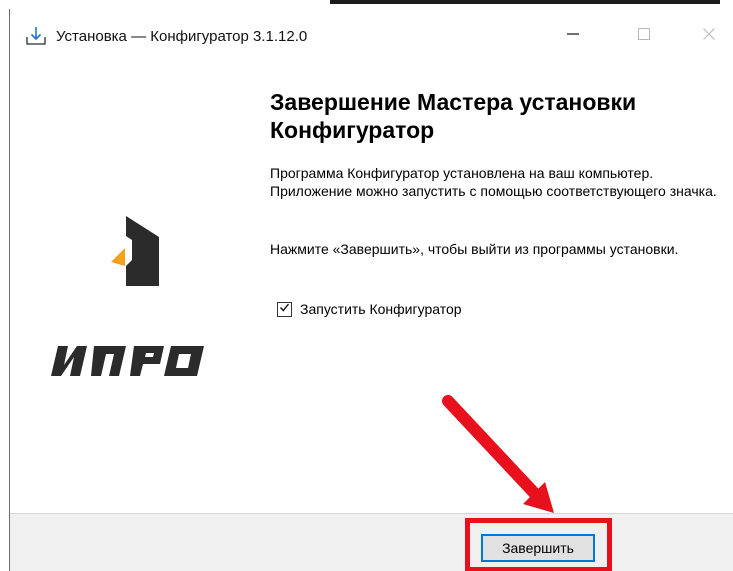  What do you see at coordinates (525, 2) in the screenshot?
I see `background-window-edge` at bounding box center [525, 2].